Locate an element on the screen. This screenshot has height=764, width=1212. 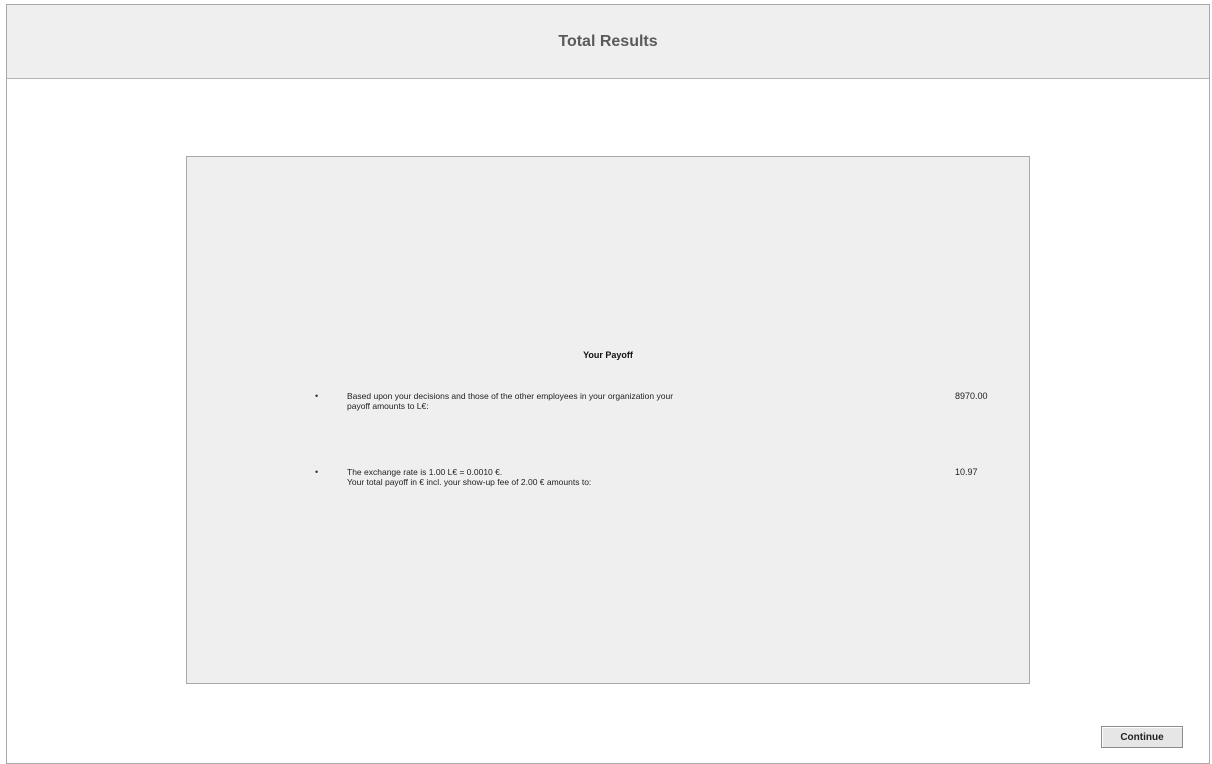
payoff-description-line2: payoff amounts to L€: is located at coordinates (388, 406).